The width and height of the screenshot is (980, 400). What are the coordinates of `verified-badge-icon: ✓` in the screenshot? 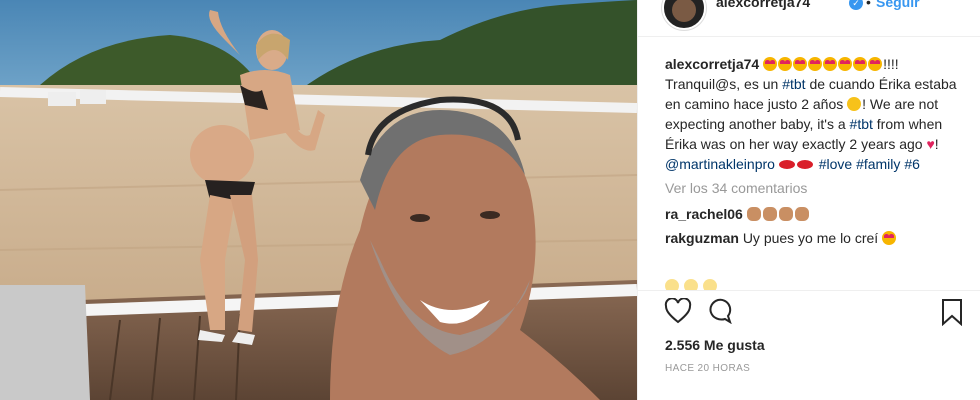 It's located at (856, 5).